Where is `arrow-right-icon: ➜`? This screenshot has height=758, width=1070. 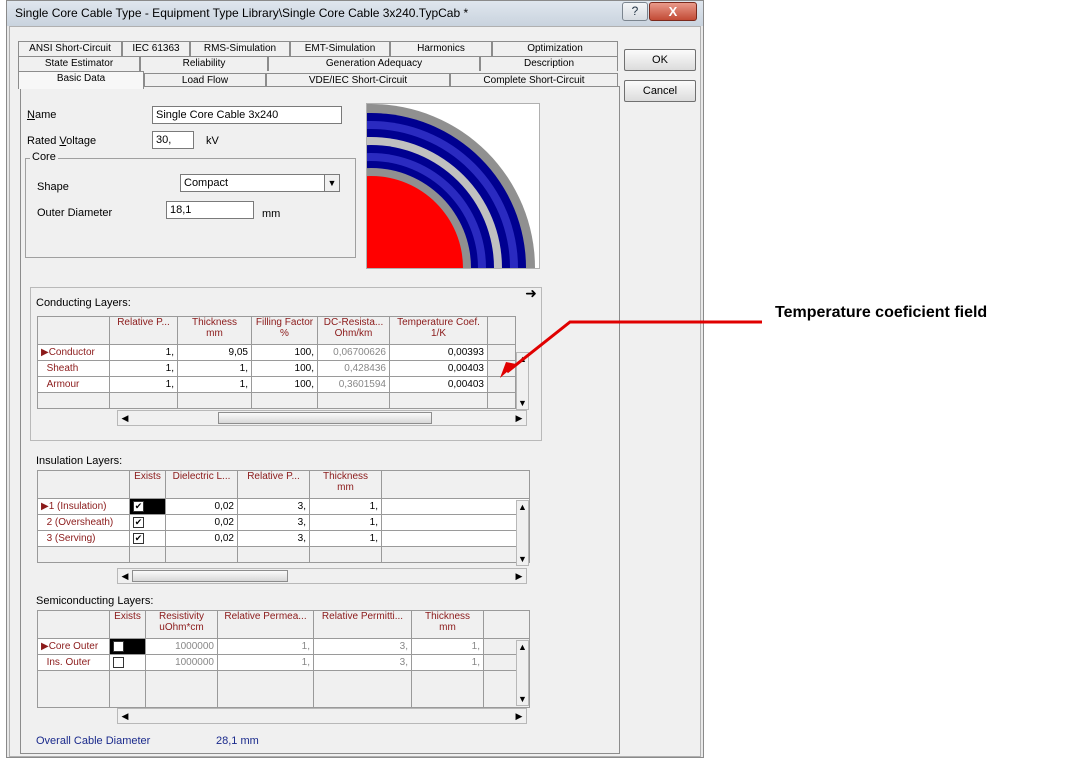 arrow-right-icon: ➜ is located at coordinates (531, 293).